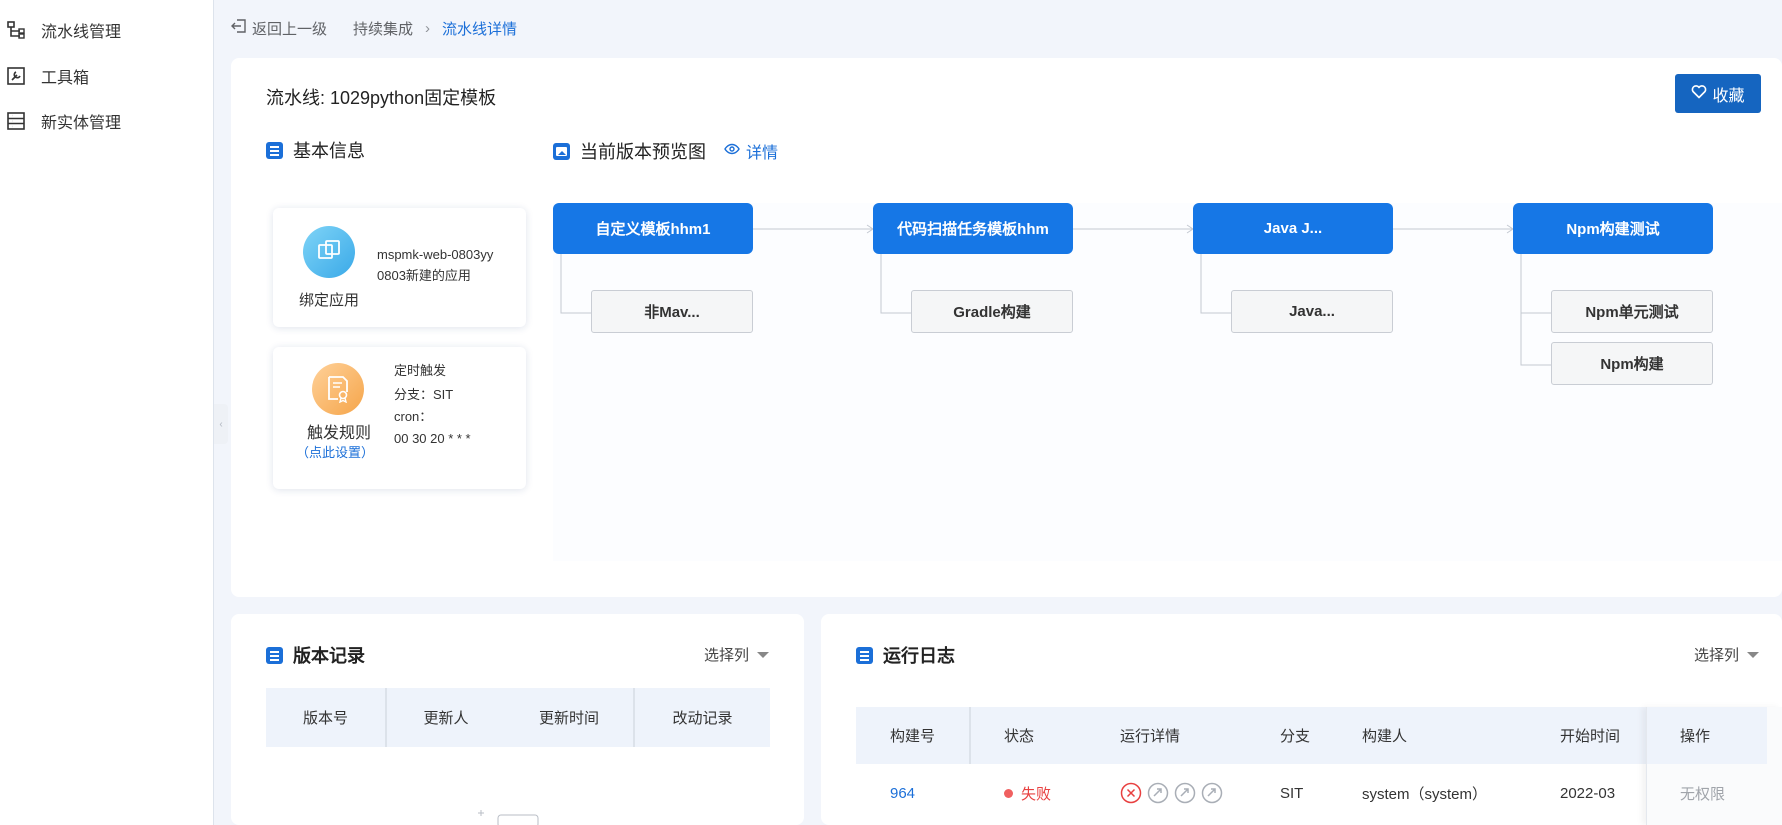 The width and height of the screenshot is (1782, 825). I want to click on sidebar-collapse-handle: ‹, so click(221, 424).